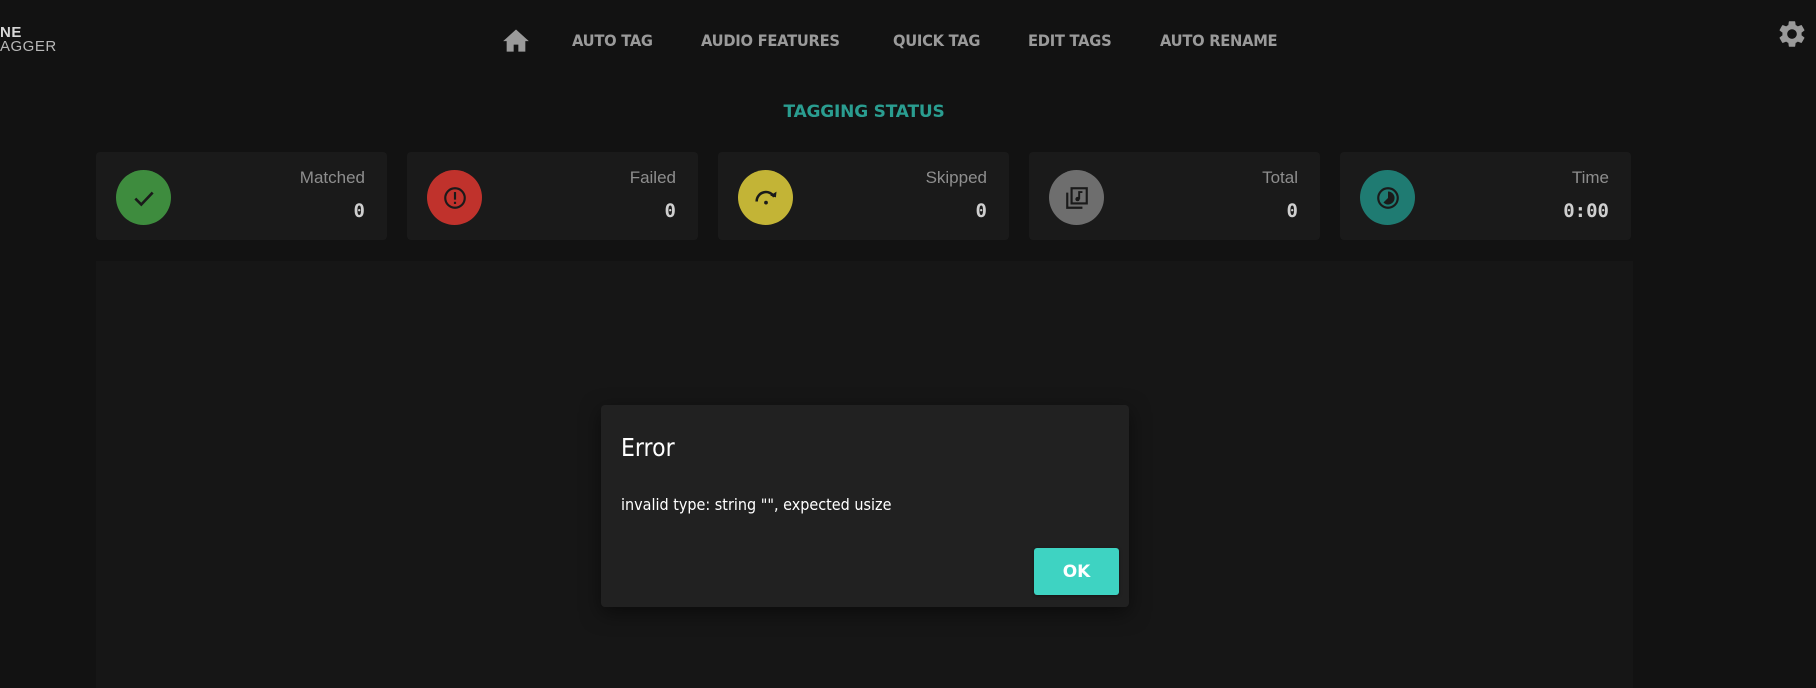  What do you see at coordinates (332, 177) in the screenshot?
I see `card-label: Matched` at bounding box center [332, 177].